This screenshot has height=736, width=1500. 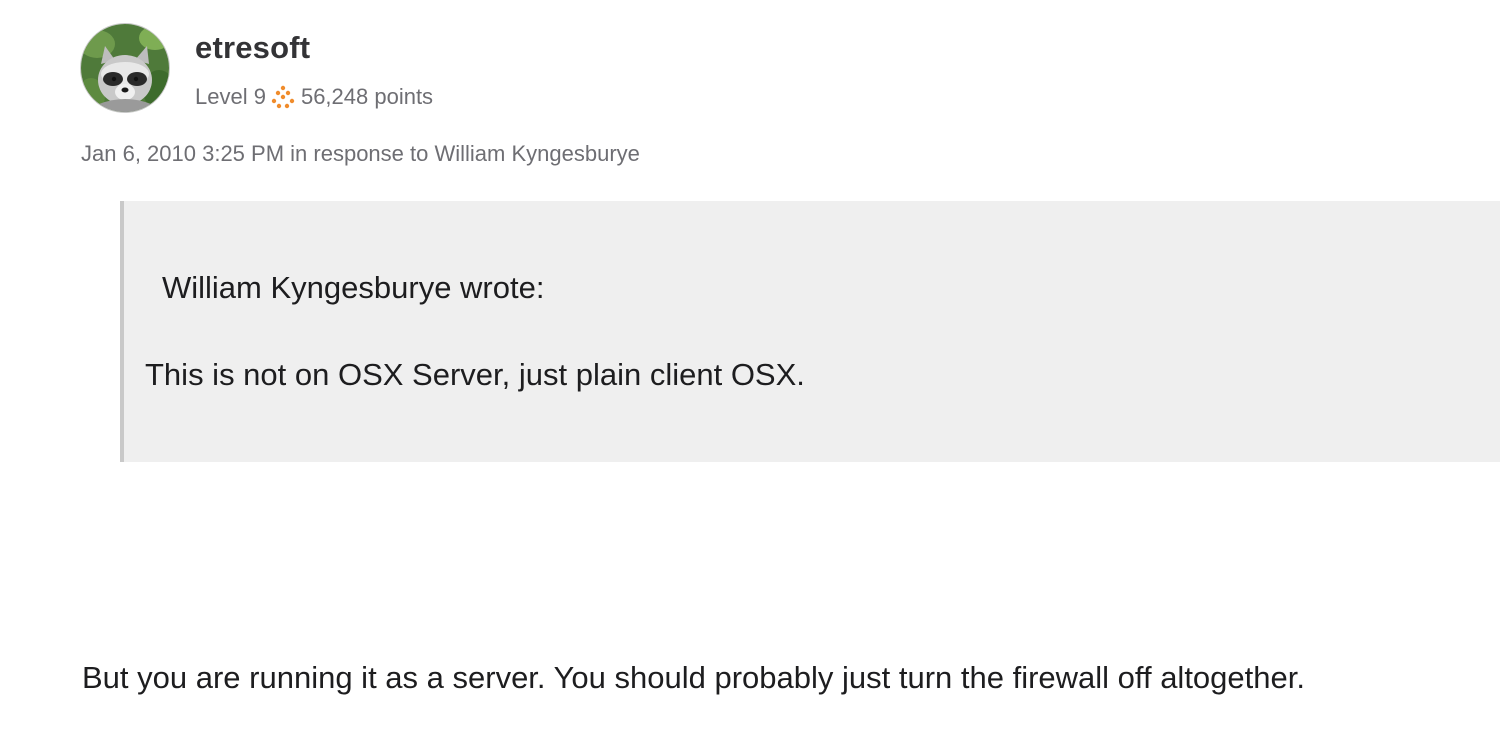 I want to click on in-response-prefix: in response to, so click(x=359, y=153).